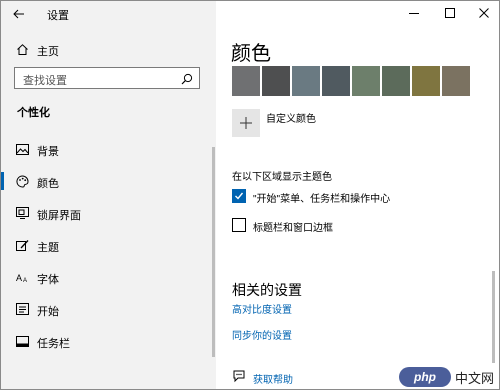  I want to click on back-arrow-icon, so click(18, 14).